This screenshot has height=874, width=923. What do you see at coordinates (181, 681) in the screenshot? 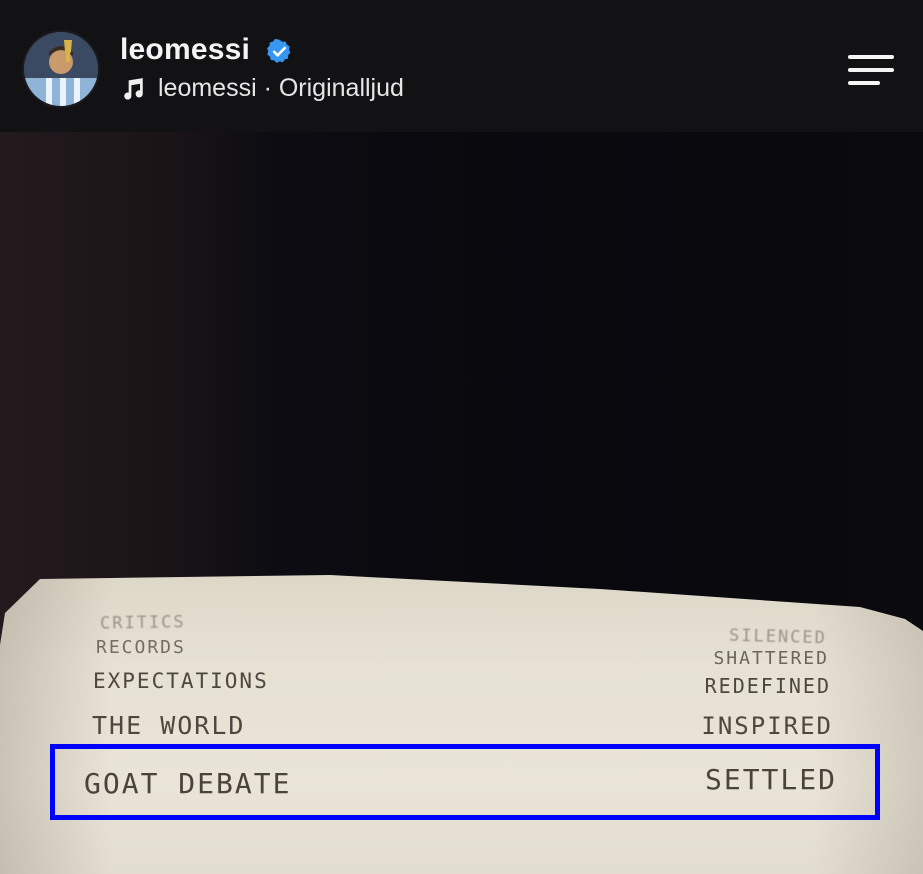
I see `receipt-line-left: EXPECTATIONS` at bounding box center [181, 681].